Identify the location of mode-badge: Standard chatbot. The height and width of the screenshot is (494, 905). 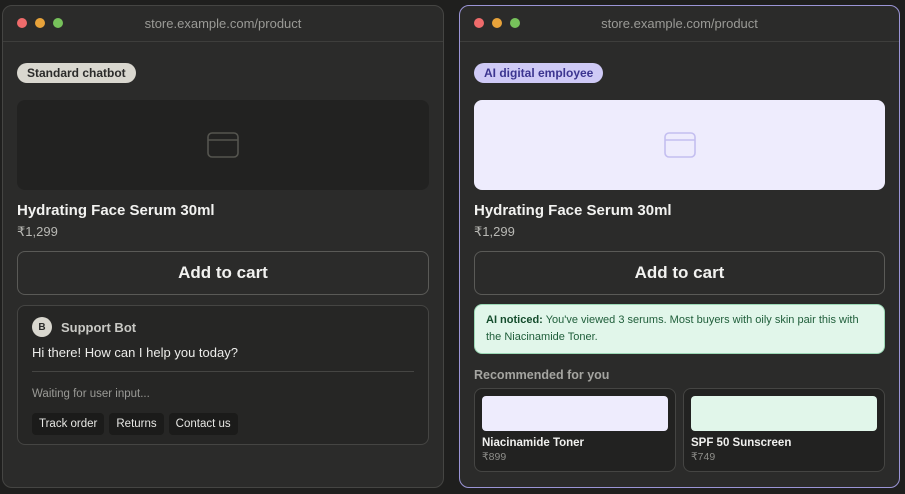
(76, 73).